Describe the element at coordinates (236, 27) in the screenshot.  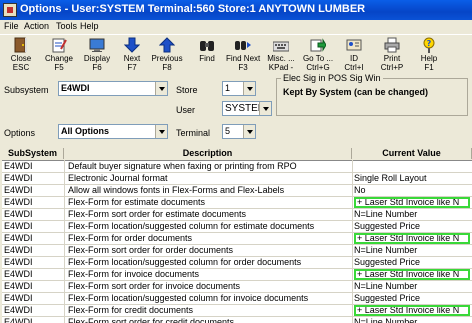
I see `menu-bar: File Action Tools Help` at that location.